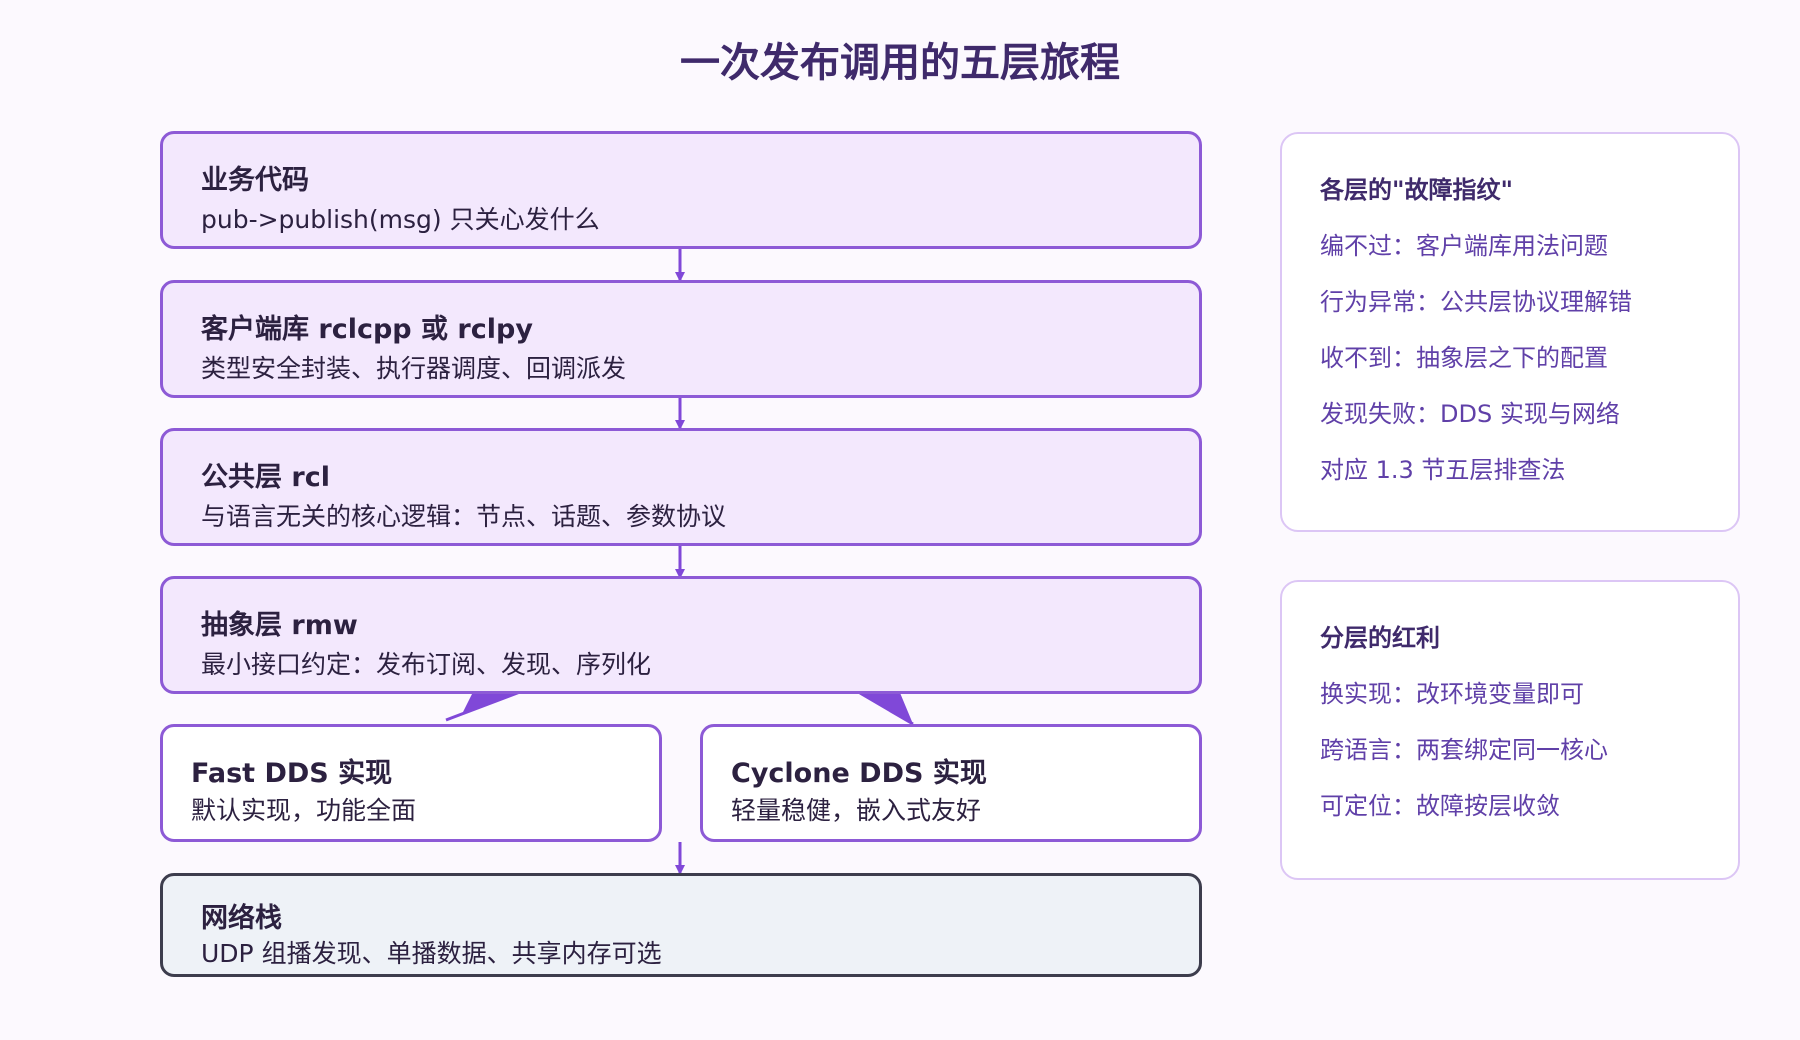 Image resolution: width=1800 pixels, height=1040 pixels. I want to click on panel-title: 各层的"故障指纹", so click(1417, 190).